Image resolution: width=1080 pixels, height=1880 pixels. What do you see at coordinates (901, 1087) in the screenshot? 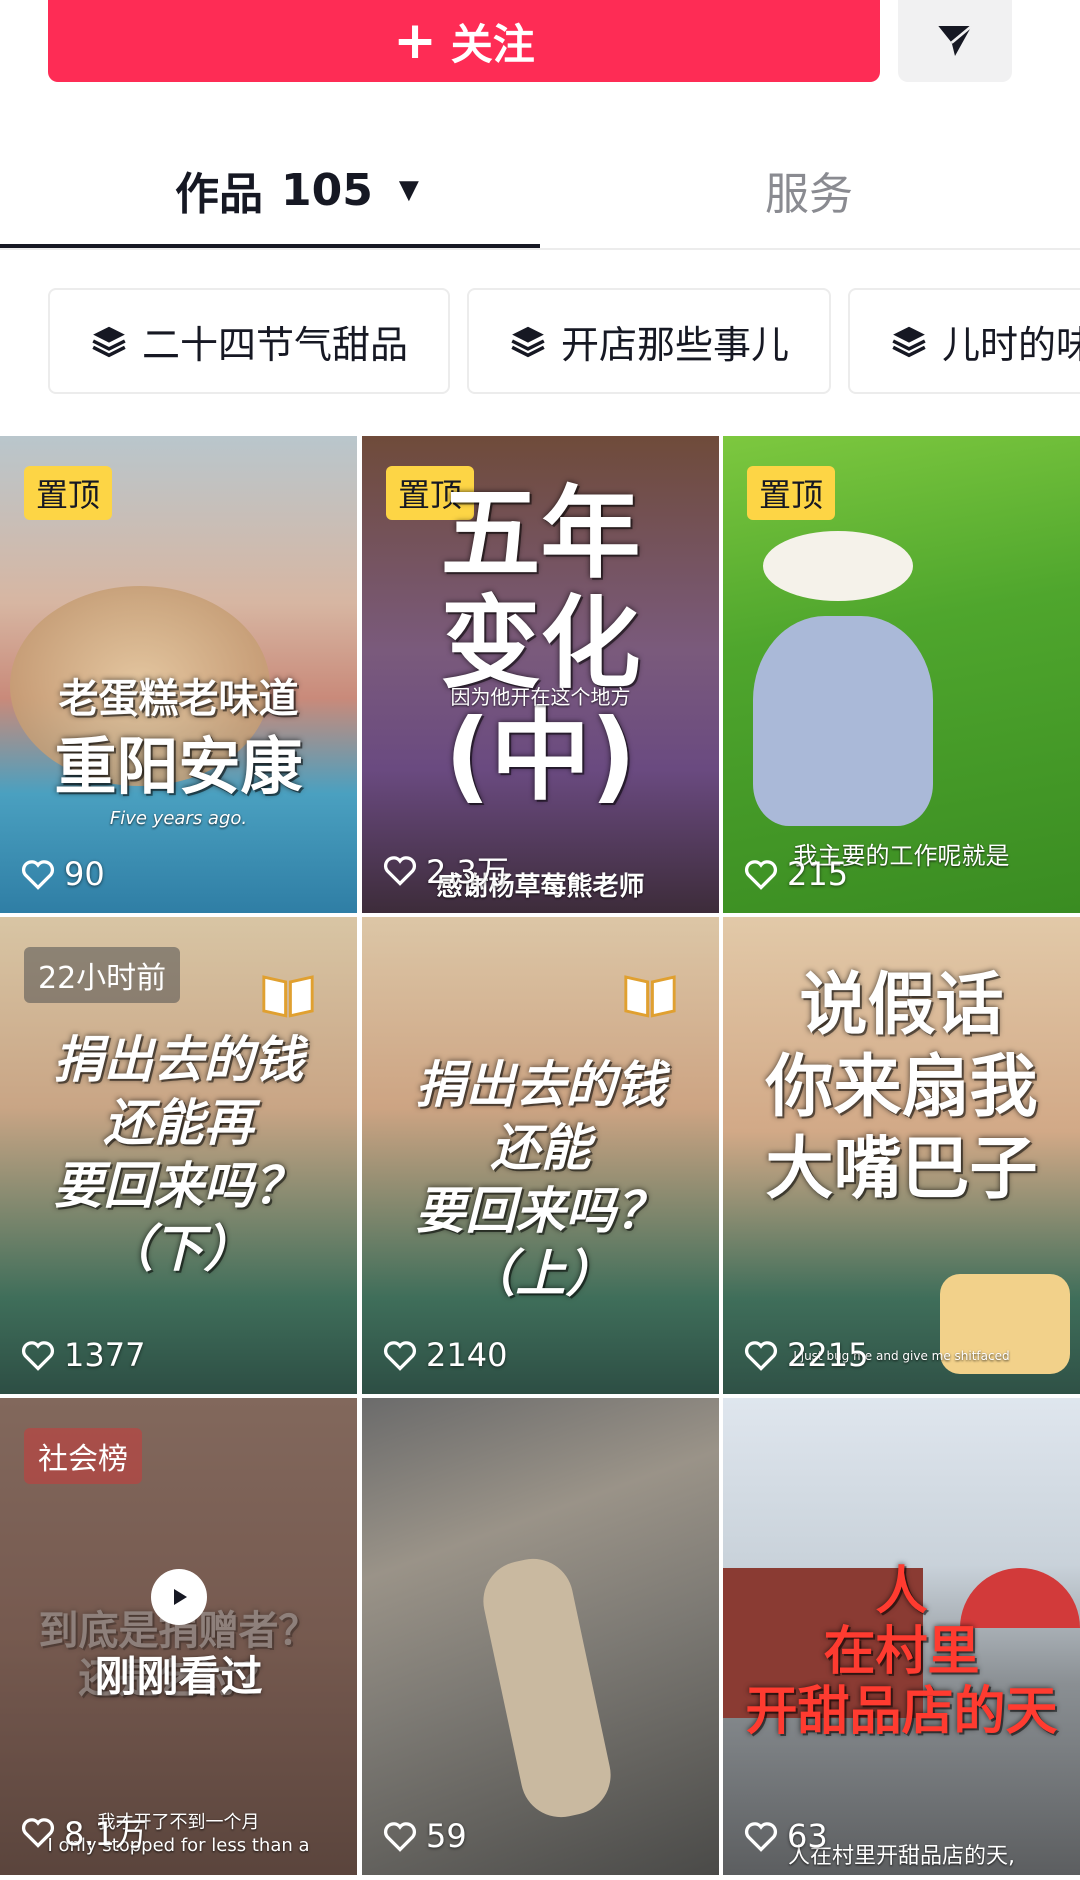
I see `video-title-line: 你来扇我` at bounding box center [901, 1087].